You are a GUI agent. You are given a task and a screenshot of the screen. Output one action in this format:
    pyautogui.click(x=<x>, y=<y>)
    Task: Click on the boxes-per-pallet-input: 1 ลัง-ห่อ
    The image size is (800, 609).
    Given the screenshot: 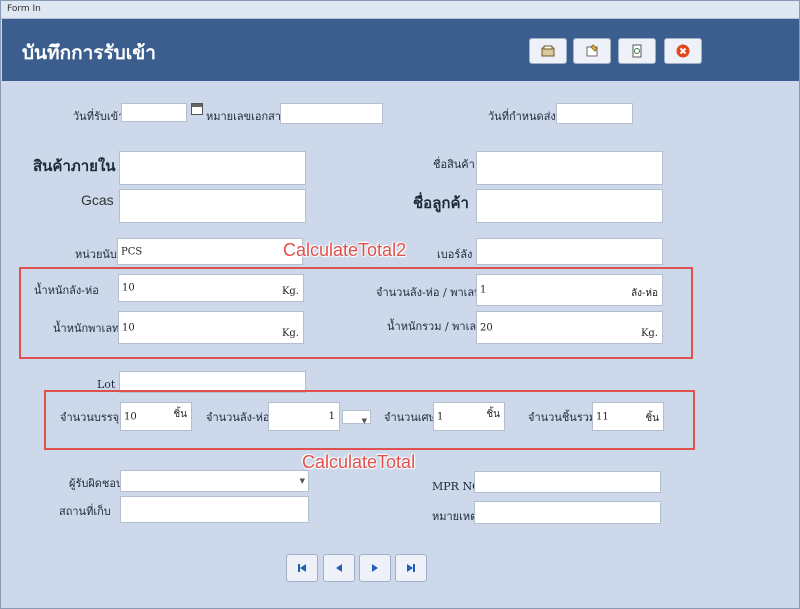 What is the action you would take?
    pyautogui.click(x=569, y=290)
    